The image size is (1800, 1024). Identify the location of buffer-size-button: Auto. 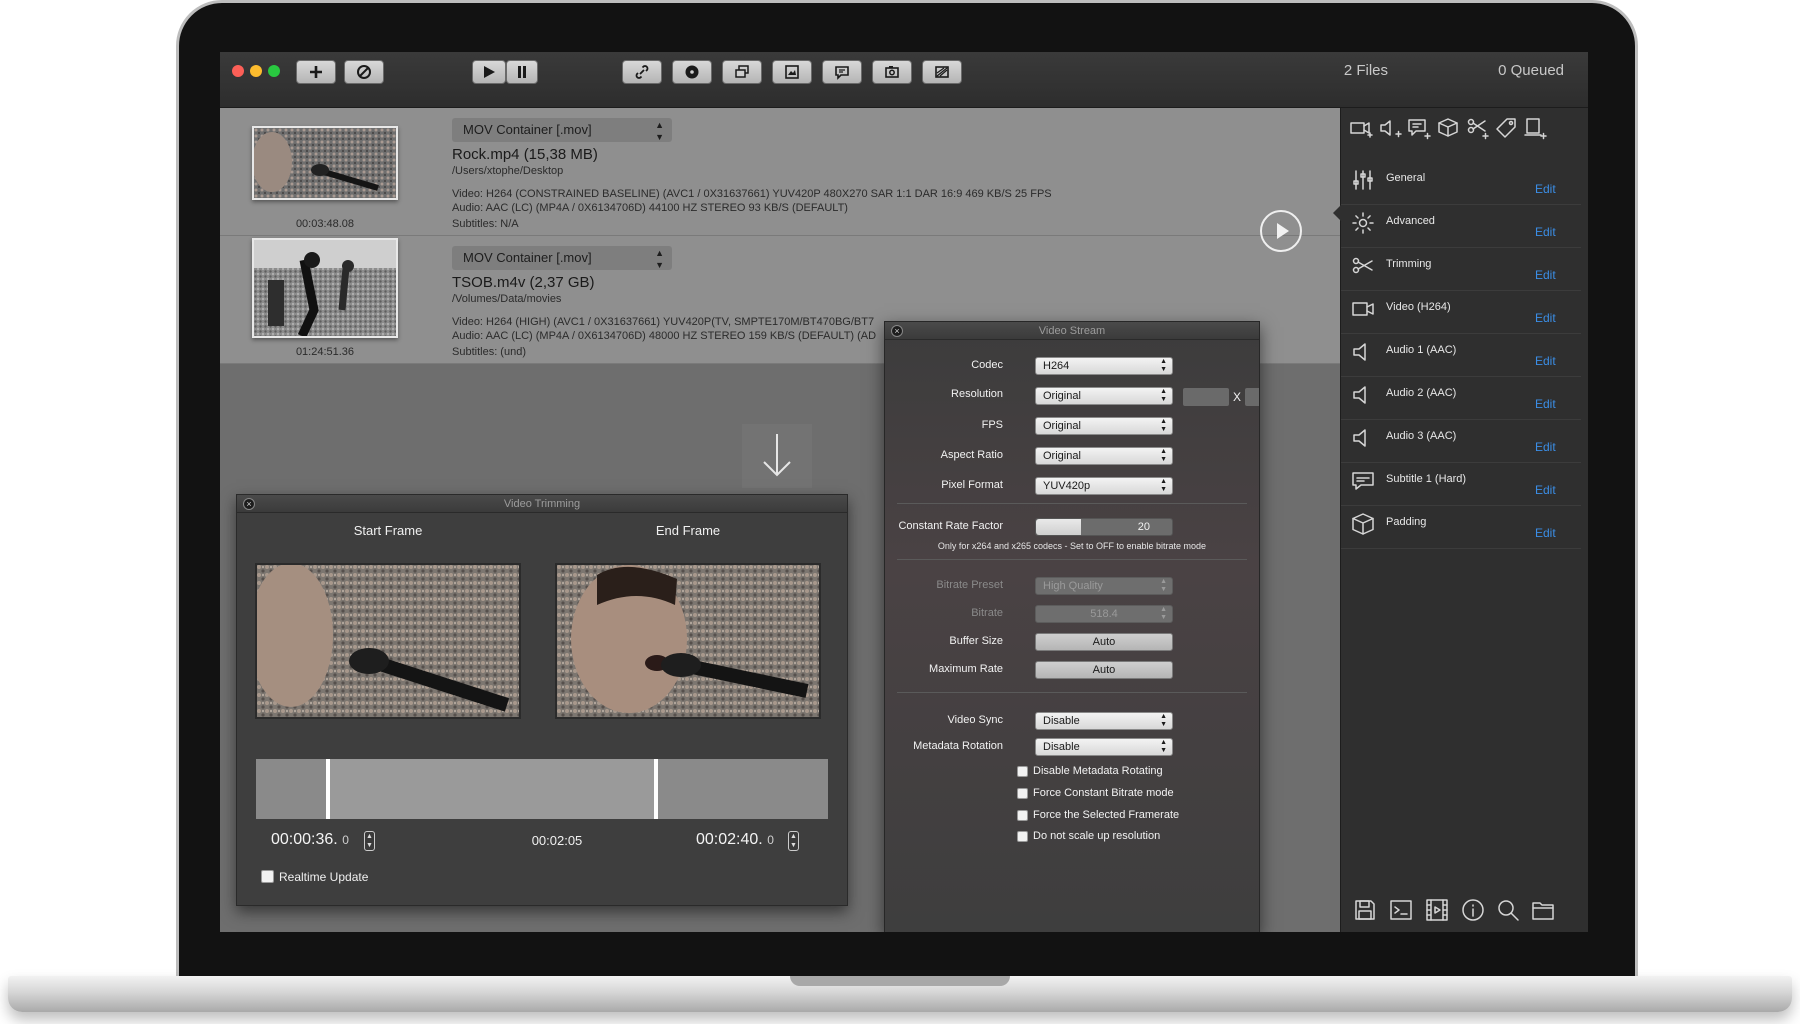
(1104, 642).